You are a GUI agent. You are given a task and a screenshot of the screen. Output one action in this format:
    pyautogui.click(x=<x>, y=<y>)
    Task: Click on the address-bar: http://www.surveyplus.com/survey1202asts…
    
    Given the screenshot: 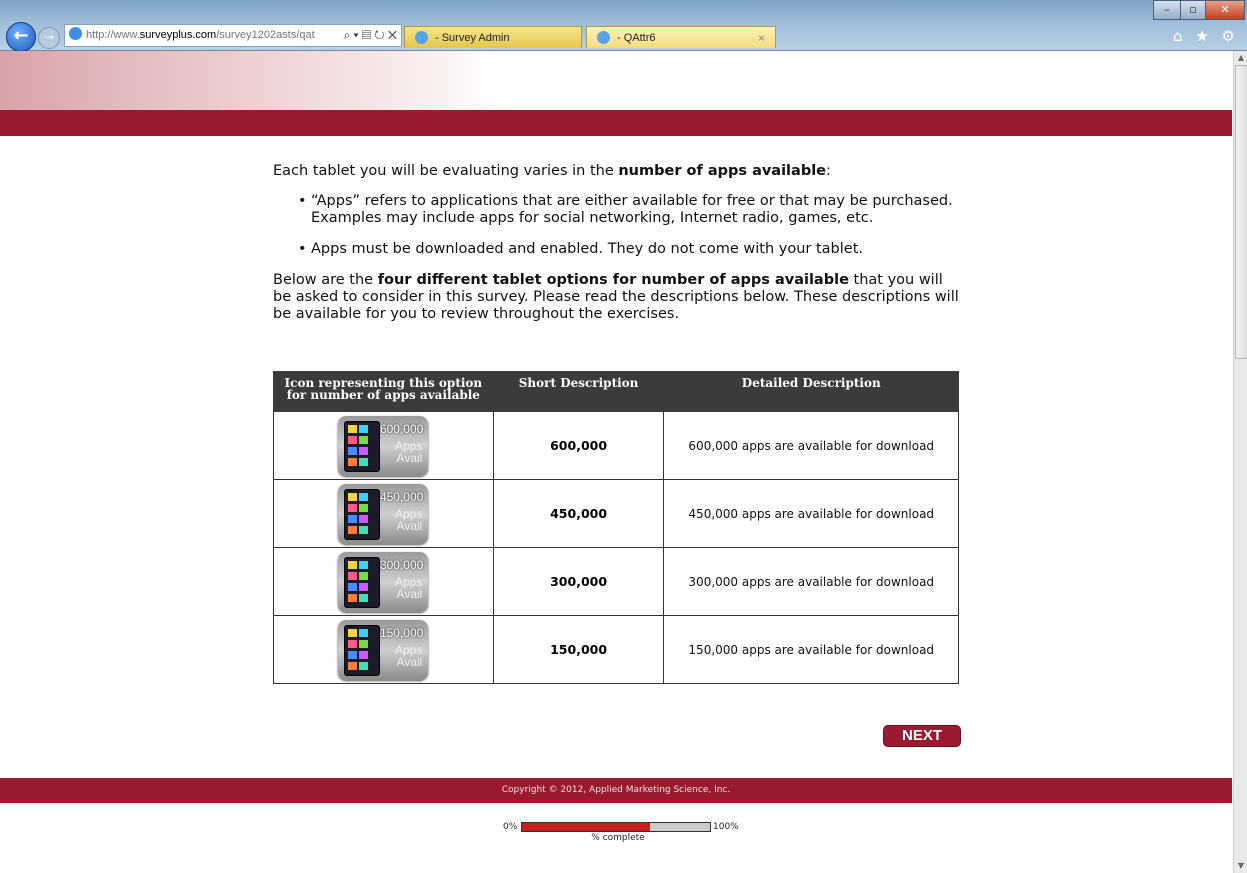 What is the action you would take?
    pyautogui.click(x=233, y=35)
    